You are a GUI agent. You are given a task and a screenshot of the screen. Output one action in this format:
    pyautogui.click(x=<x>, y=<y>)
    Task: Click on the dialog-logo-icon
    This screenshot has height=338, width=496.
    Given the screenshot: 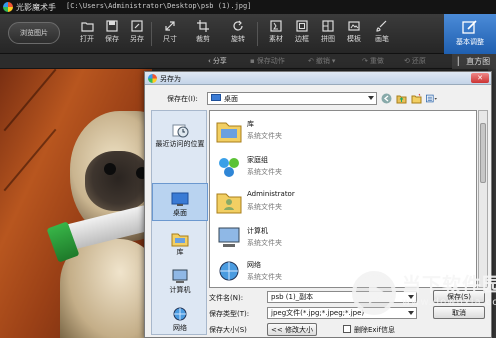 What is the action you would take?
    pyautogui.click(x=152, y=78)
    